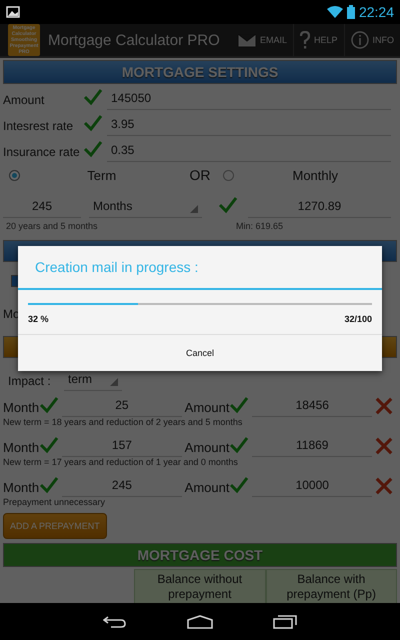 The image size is (400, 640). Describe the element at coordinates (145, 208) in the screenshot. I see `unit-dropdown: Months` at that location.